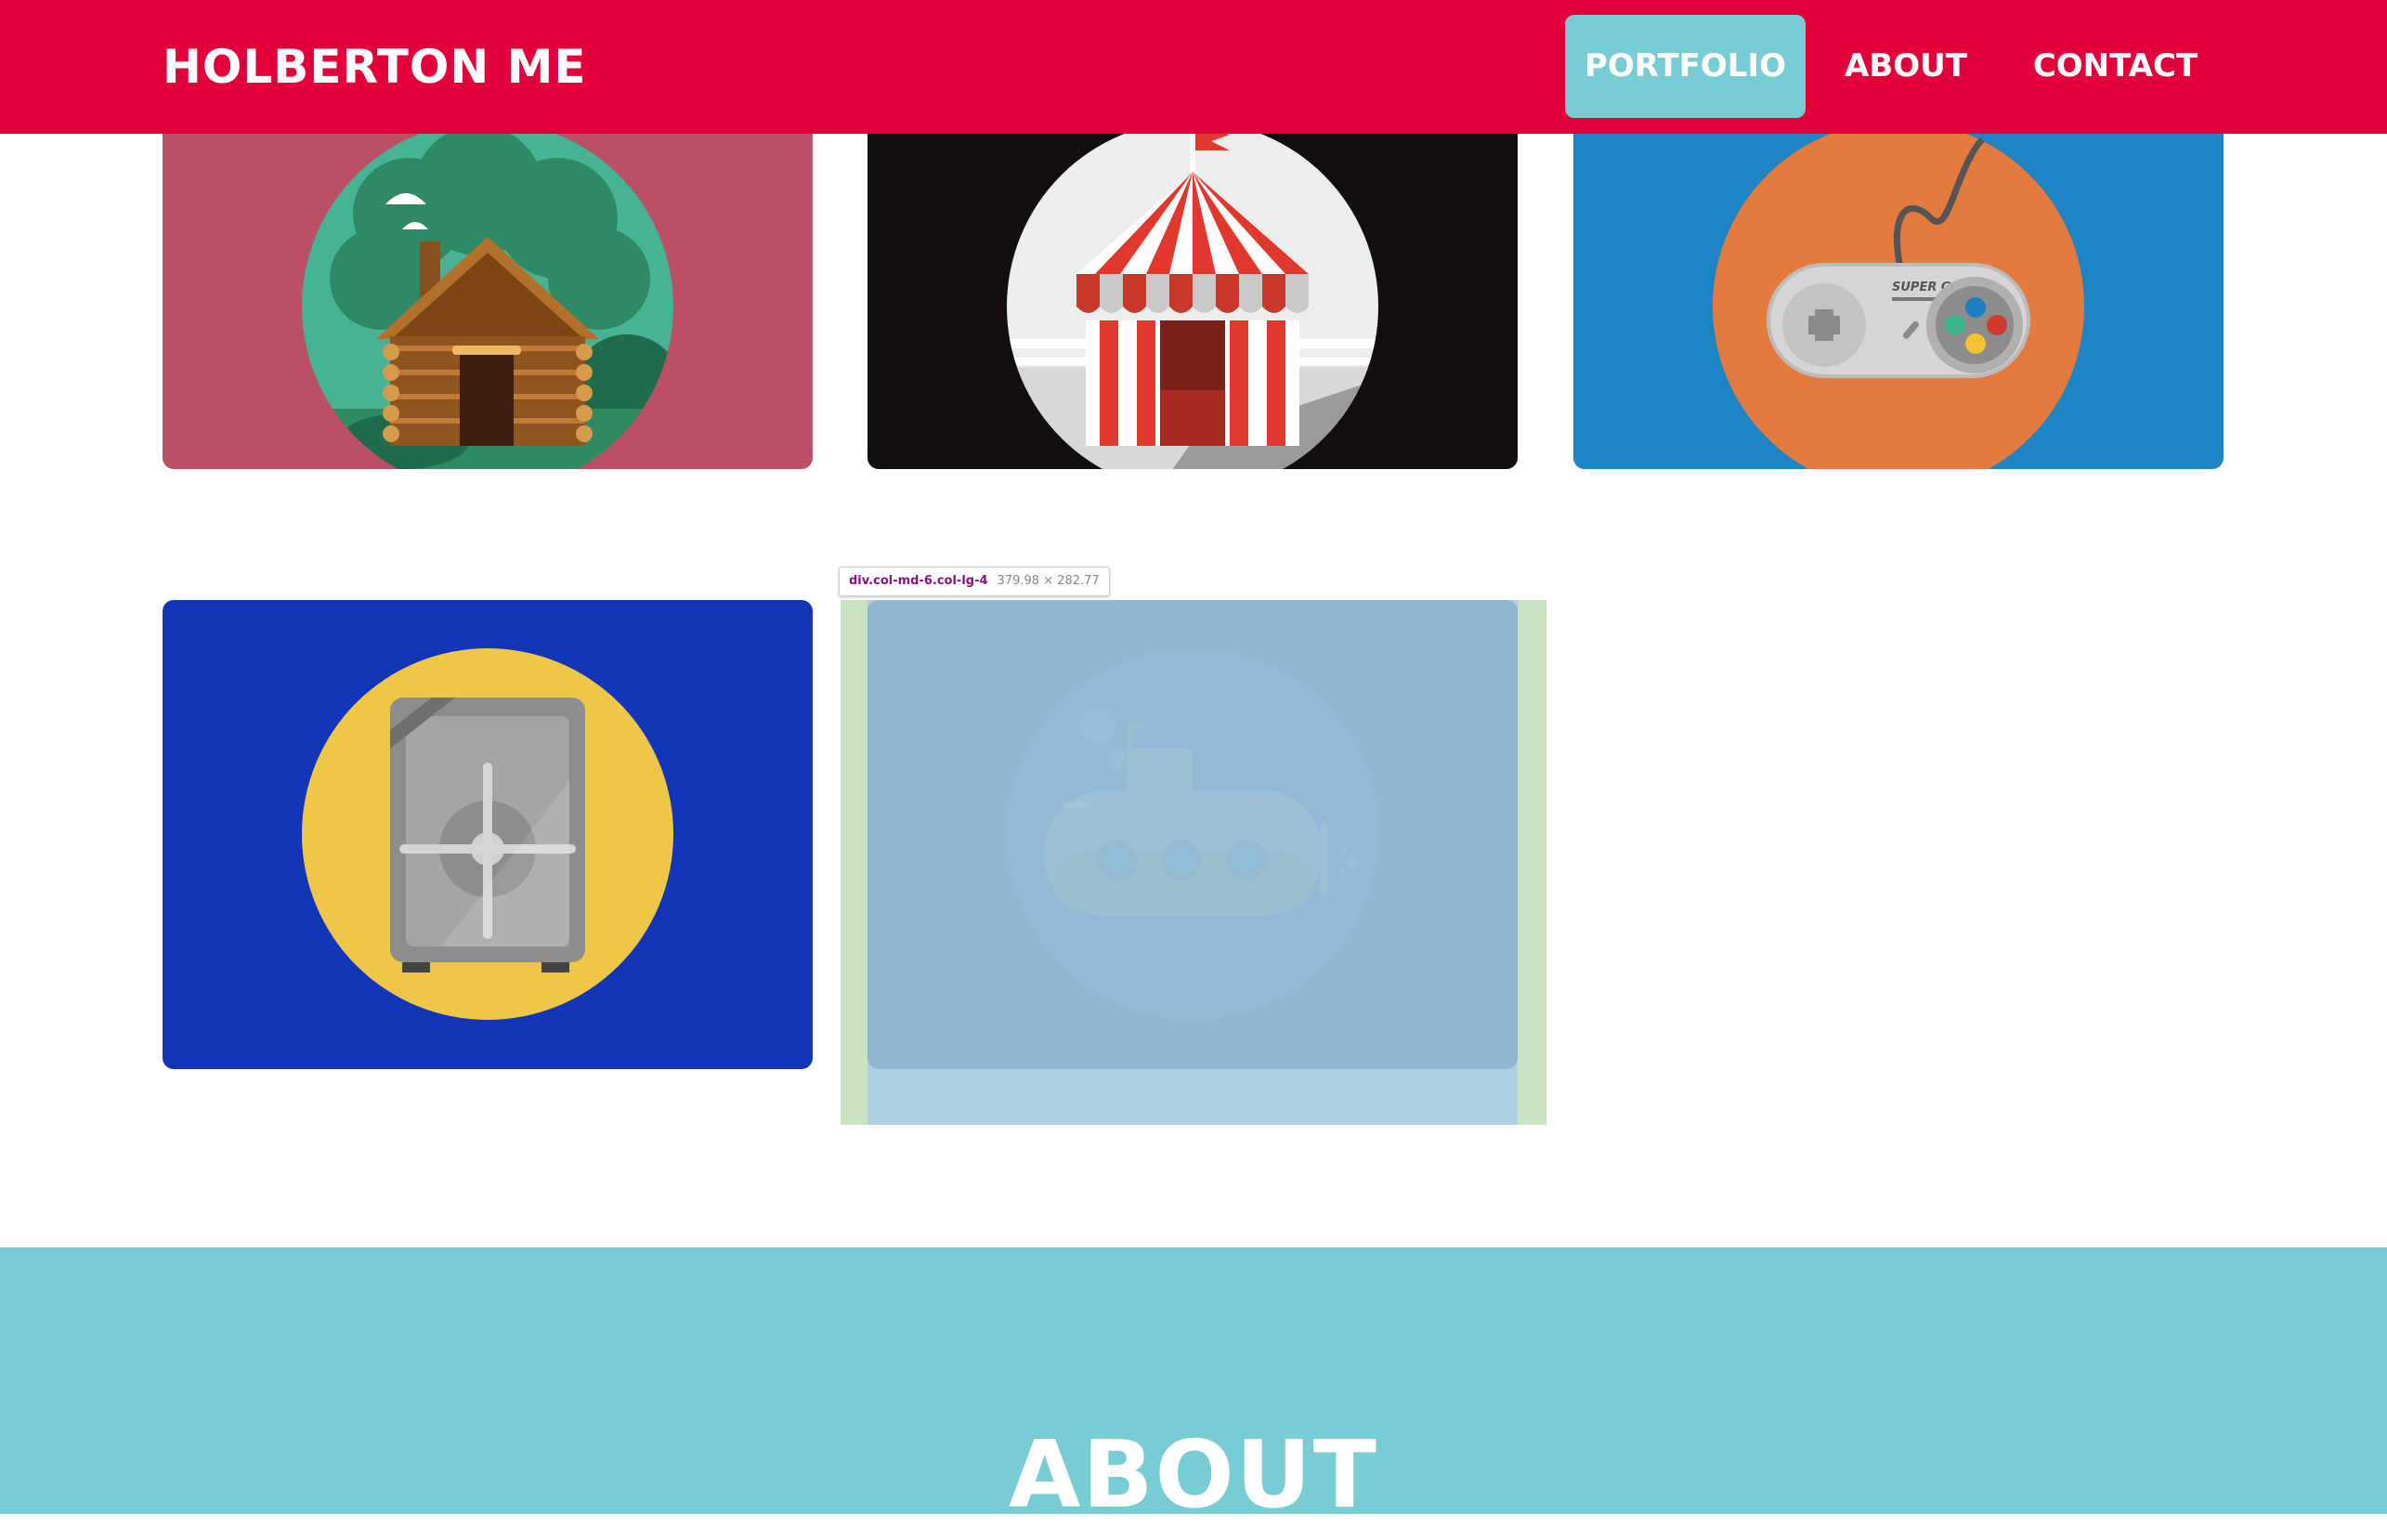 Image resolution: width=2387 pixels, height=1540 pixels. What do you see at coordinates (375, 66) in the screenshot?
I see `brand-logo: HOLBERTON ME` at bounding box center [375, 66].